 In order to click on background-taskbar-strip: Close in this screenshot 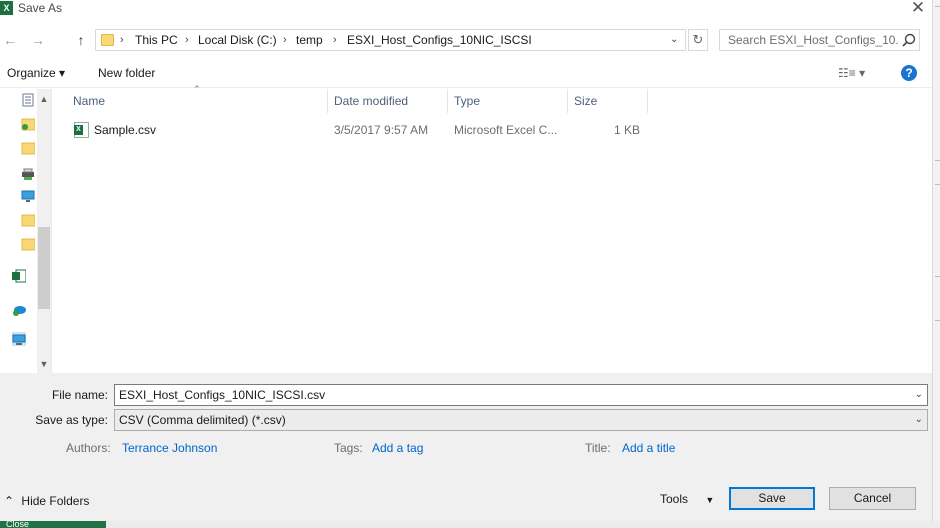, I will do `click(470, 523)`.